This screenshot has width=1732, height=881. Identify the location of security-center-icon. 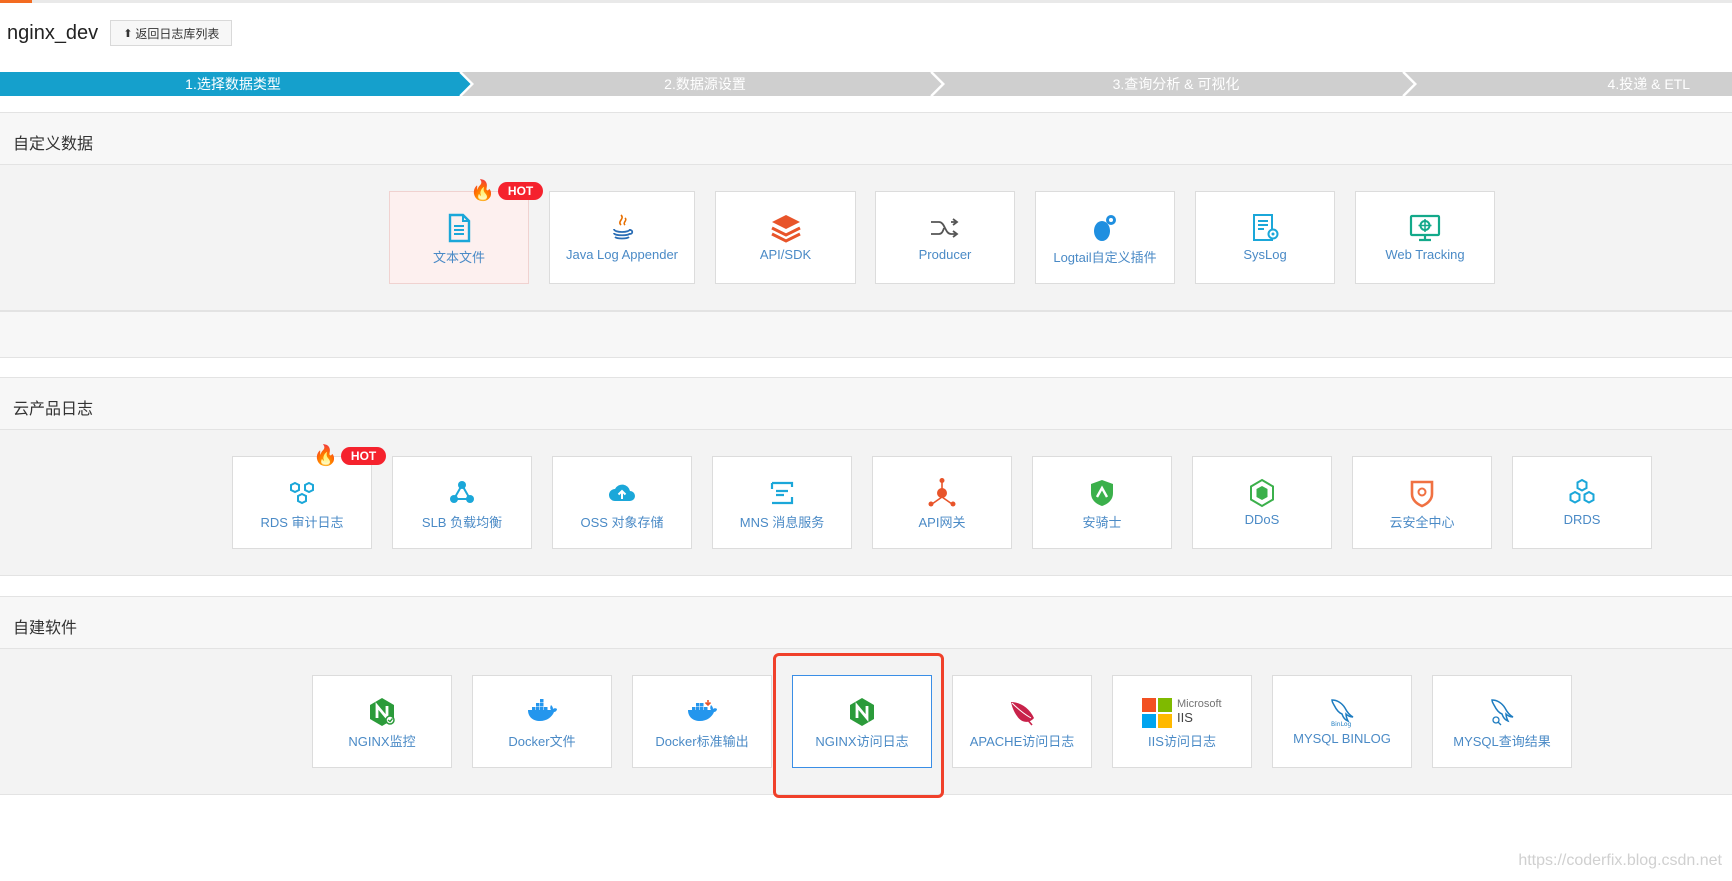
(1422, 494).